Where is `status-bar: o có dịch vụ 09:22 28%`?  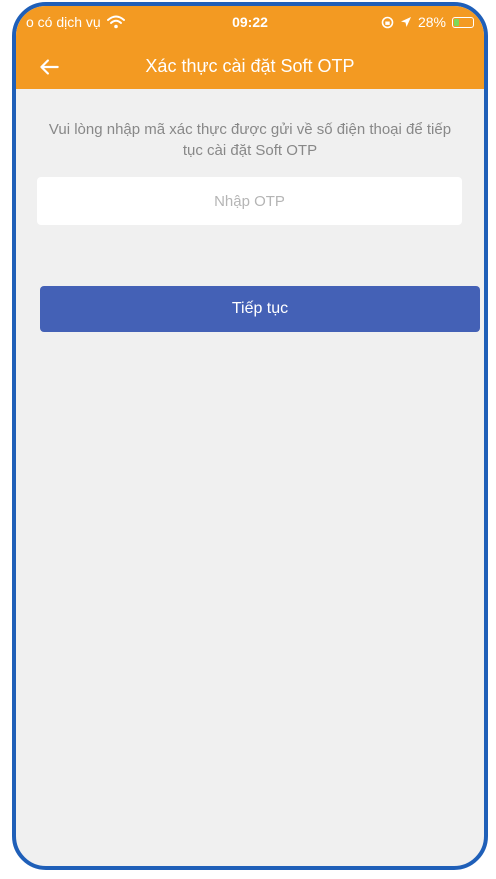
status-bar: o có dịch vụ 09:22 28% is located at coordinates (250, 21).